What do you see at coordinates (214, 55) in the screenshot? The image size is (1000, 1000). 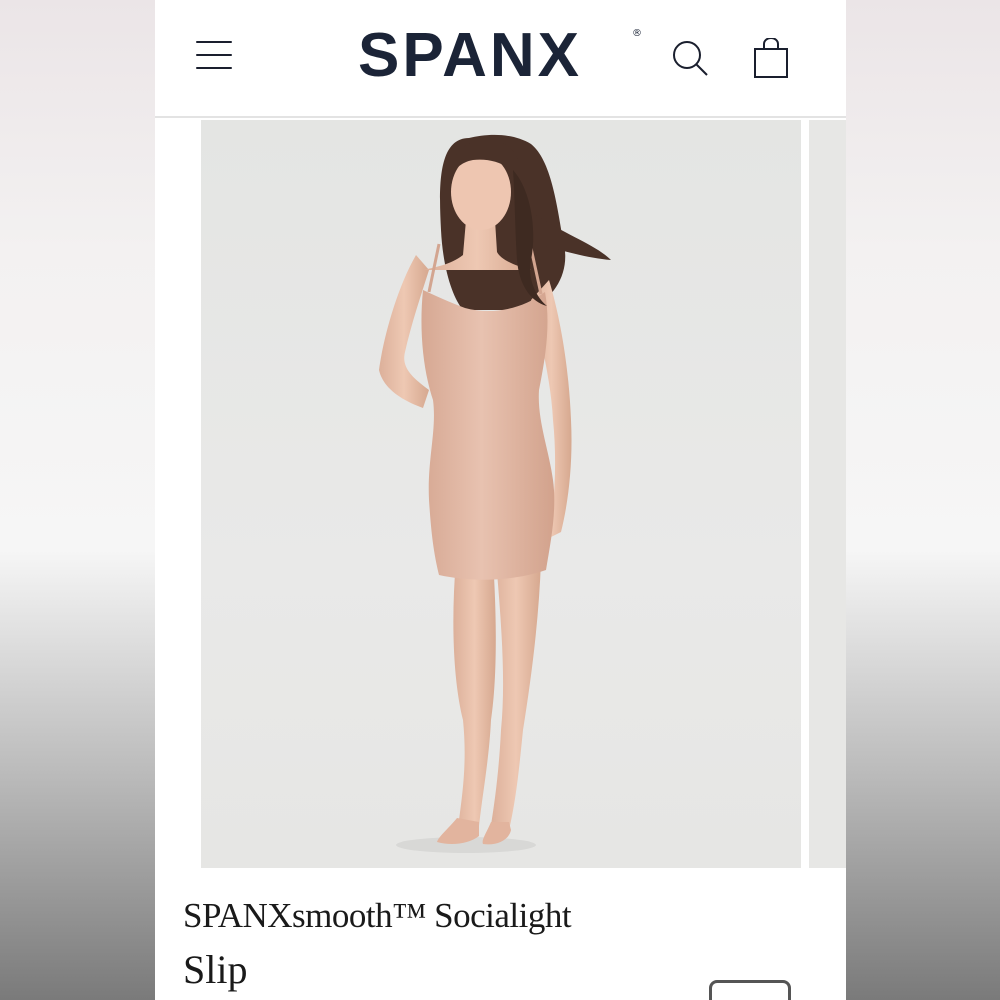 I see `hamburger-menu-icon` at bounding box center [214, 55].